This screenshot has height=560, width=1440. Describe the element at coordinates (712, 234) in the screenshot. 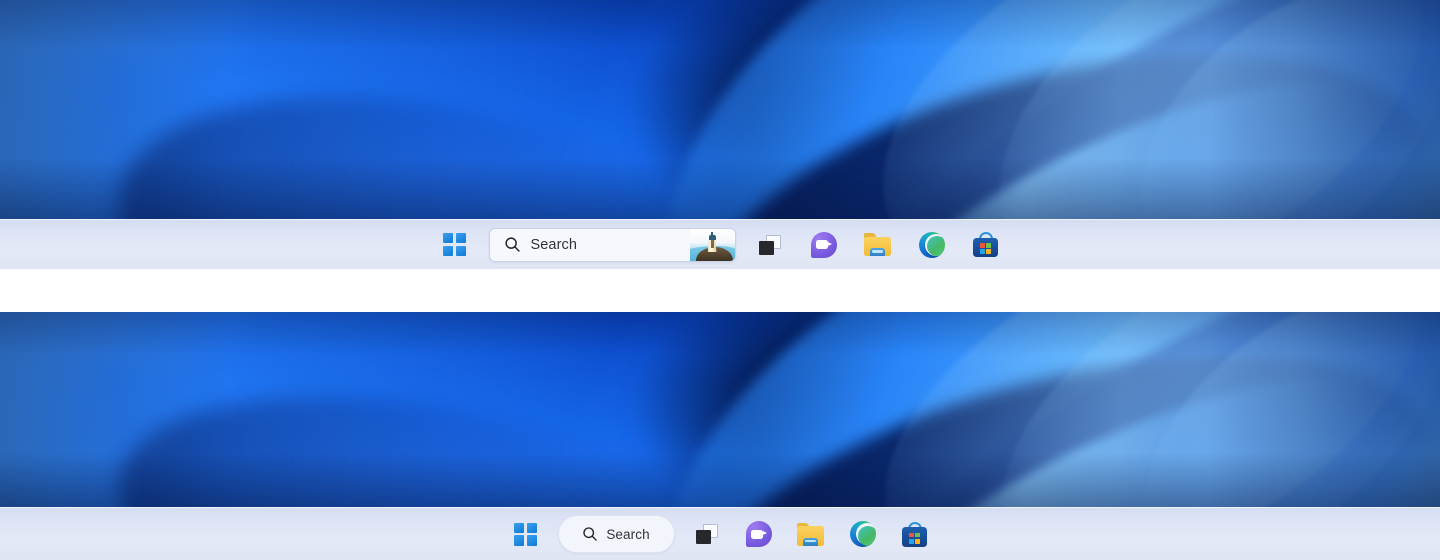

I see `lighthouse-tip-icon` at that location.